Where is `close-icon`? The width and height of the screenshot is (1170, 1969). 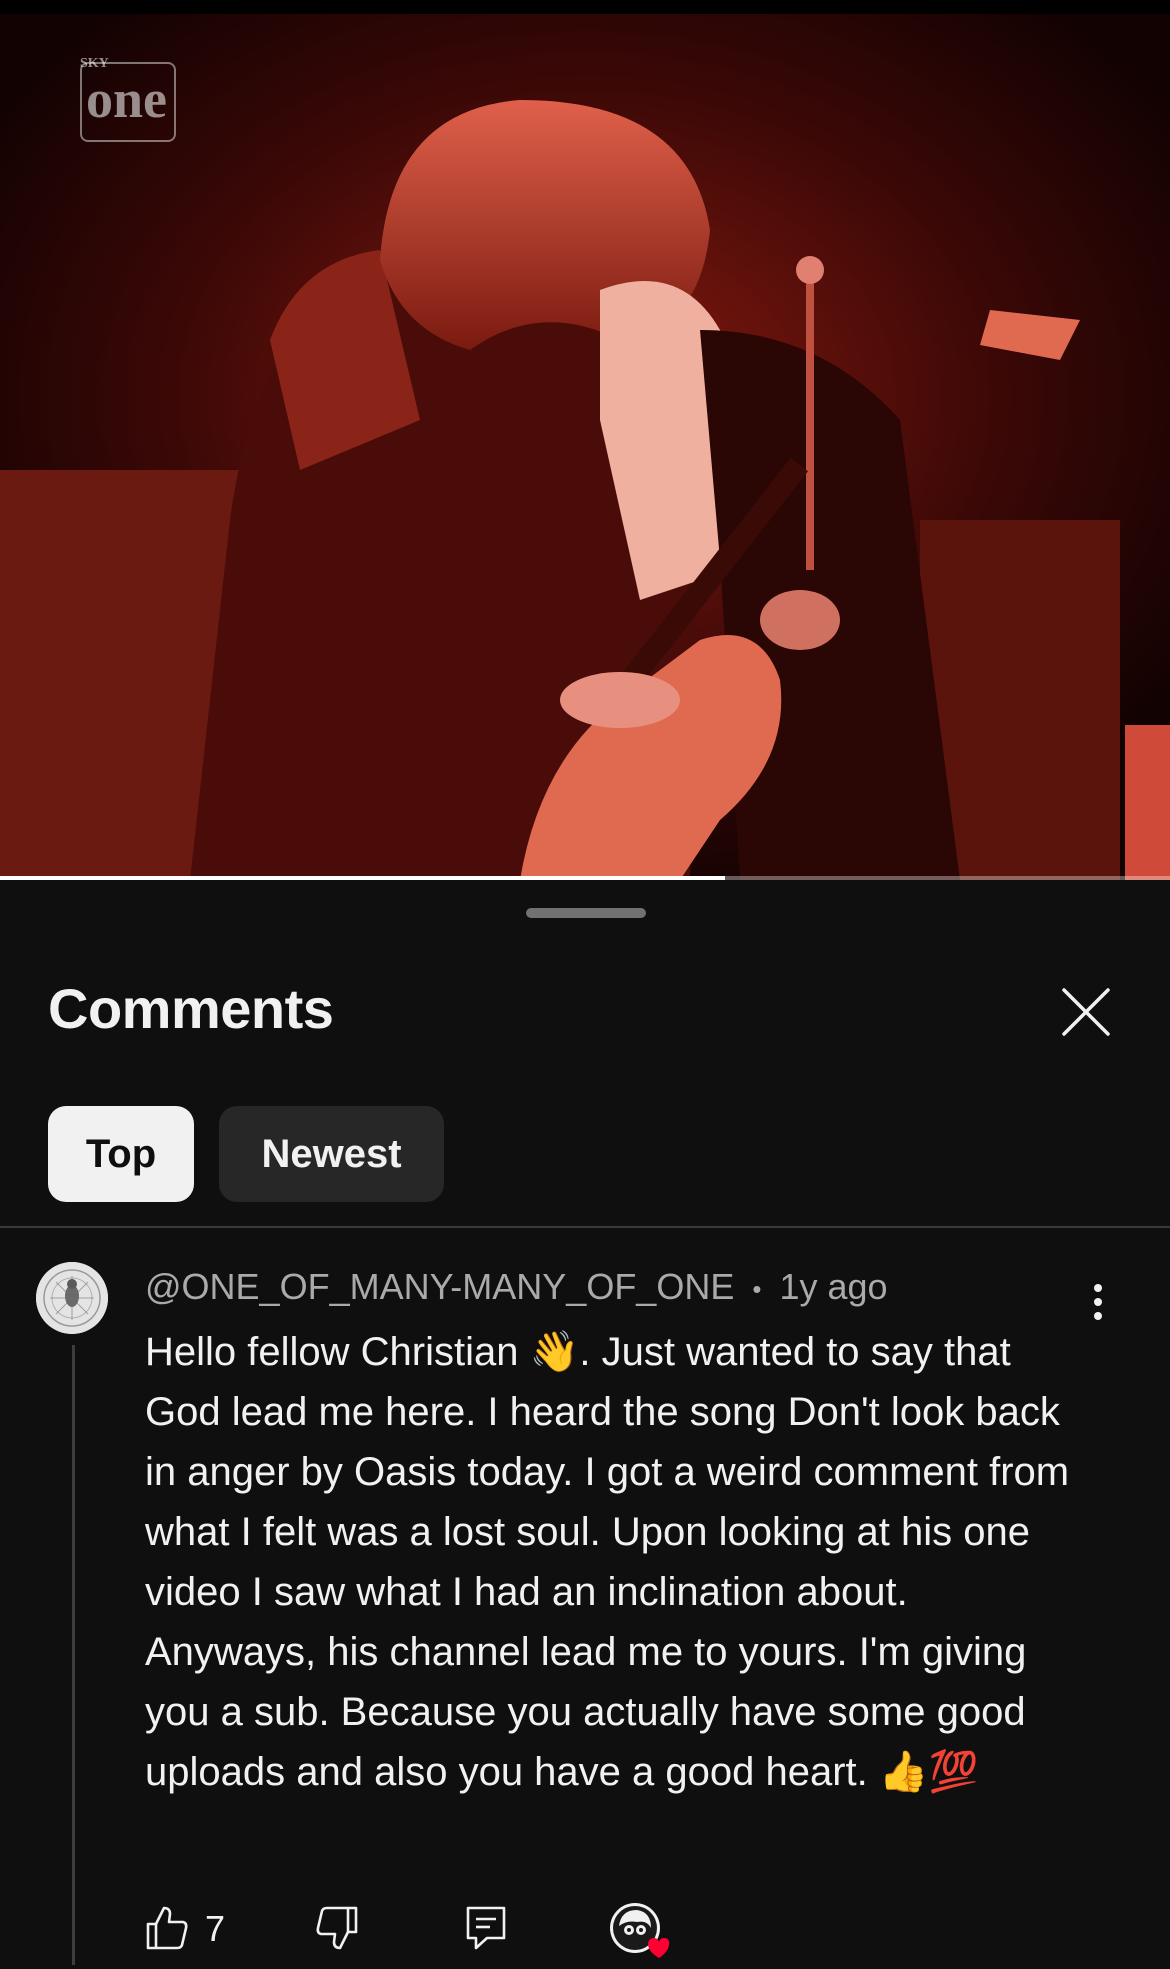
close-icon is located at coordinates (1086, 1012).